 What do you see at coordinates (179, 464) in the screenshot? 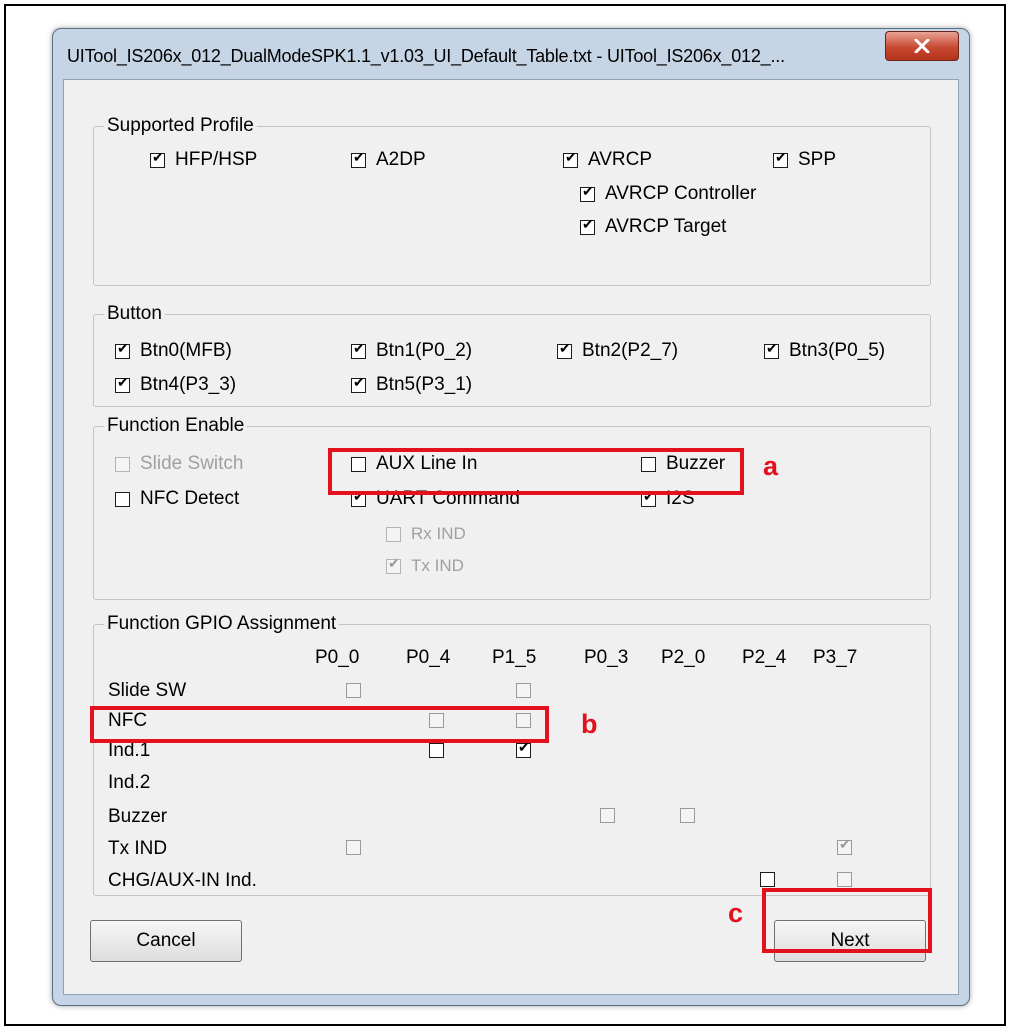
I see `checkbox-slide-switch: Slide Switch` at bounding box center [179, 464].